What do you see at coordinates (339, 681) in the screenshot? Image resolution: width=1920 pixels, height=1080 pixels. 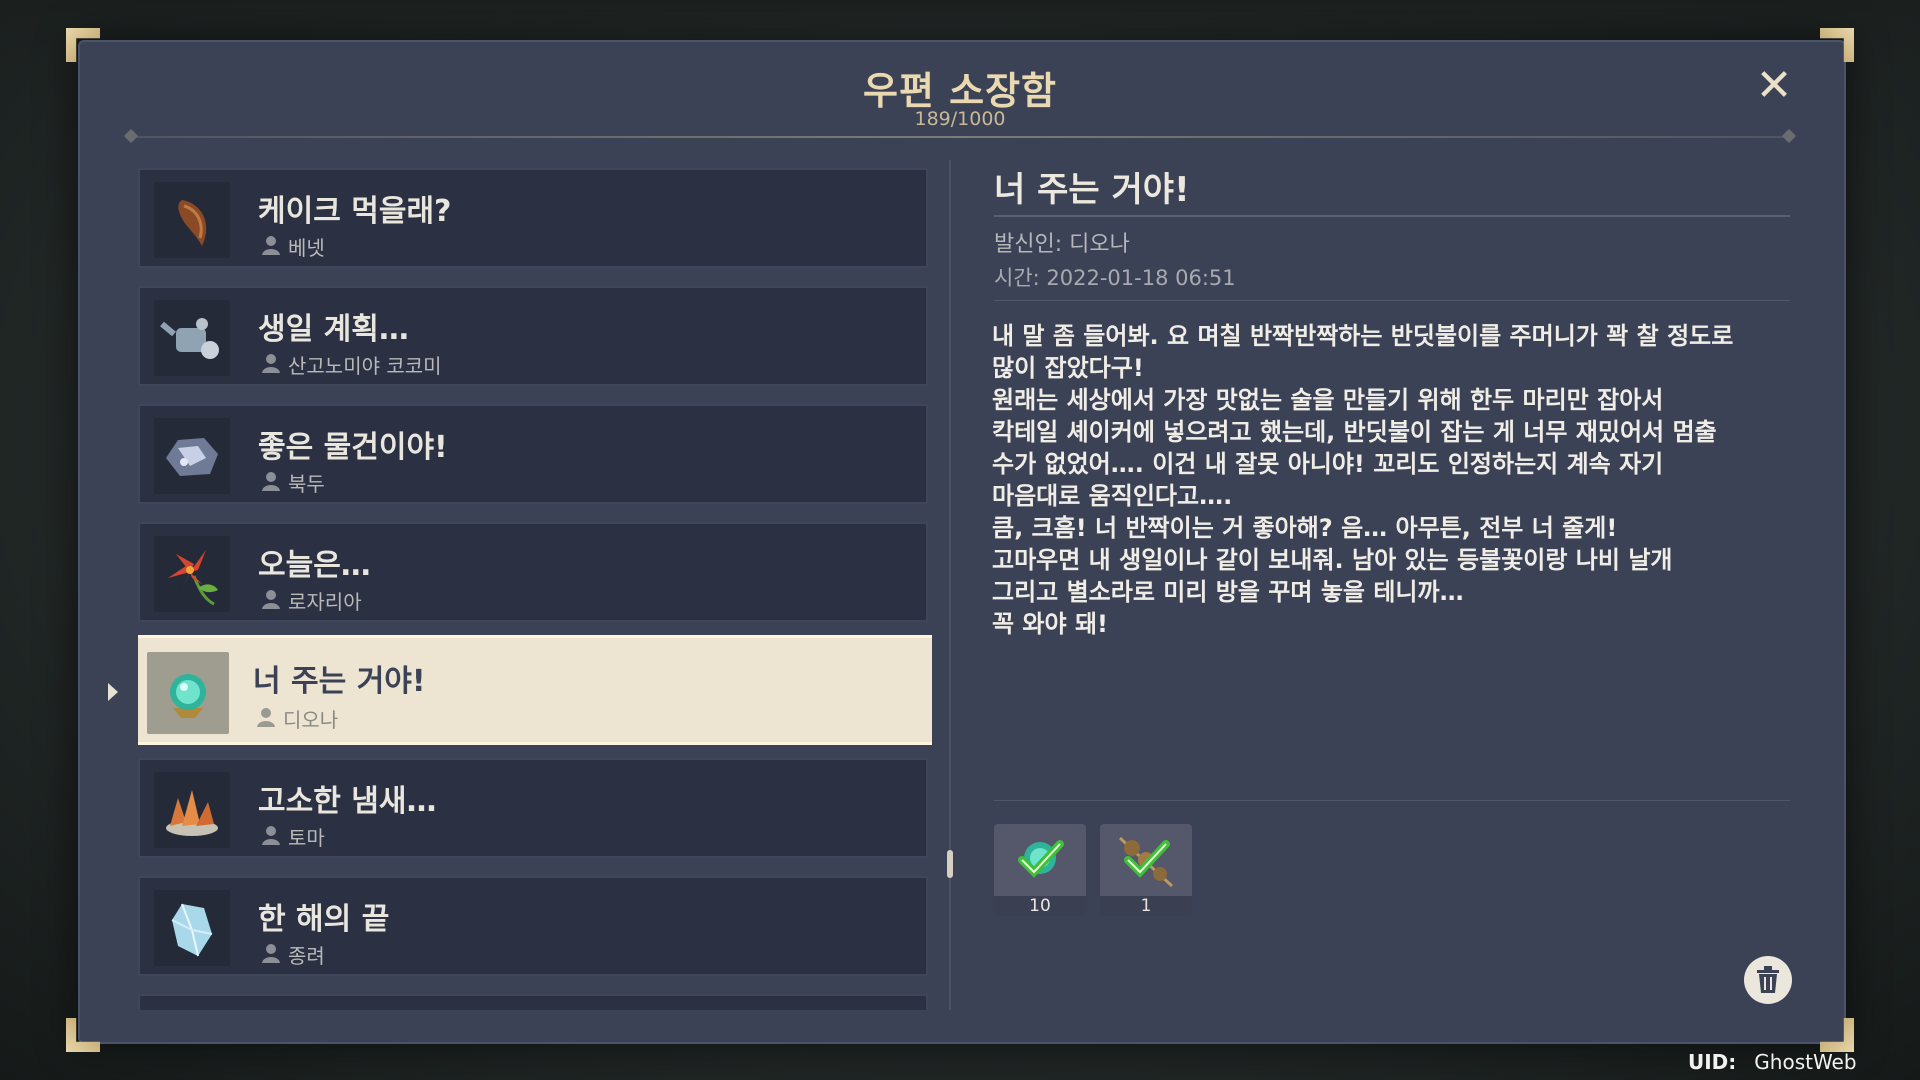 I see `mail-subject: 너 주는 거야!` at bounding box center [339, 681].